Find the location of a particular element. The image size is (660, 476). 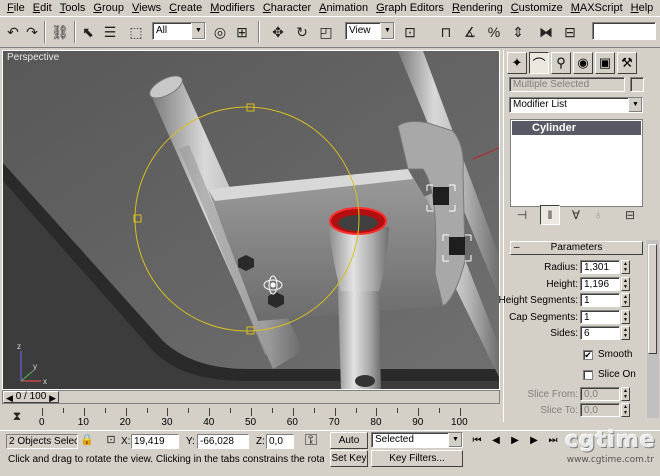

modifier-stack: Cylinder is located at coordinates (576, 163).